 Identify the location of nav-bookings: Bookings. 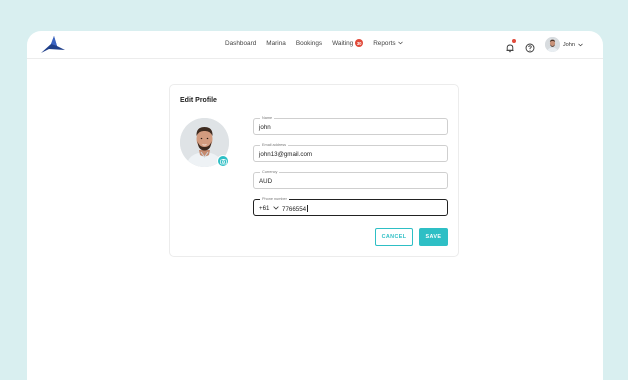
(309, 43).